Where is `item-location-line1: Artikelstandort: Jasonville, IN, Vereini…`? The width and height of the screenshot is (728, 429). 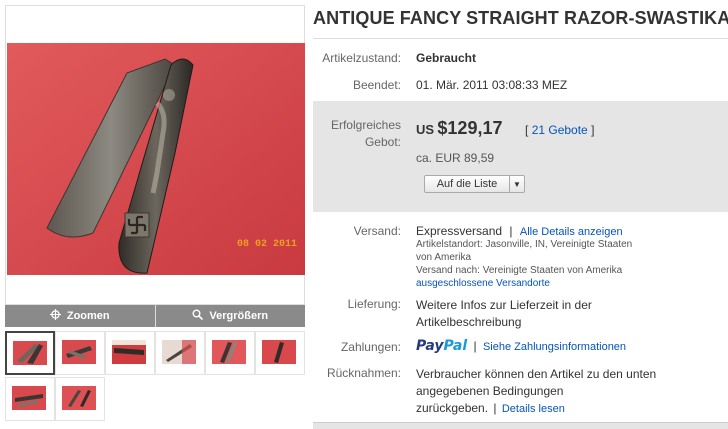
item-location-line1: Artikelstandort: Jasonville, IN, Vereini… is located at coordinates (524, 244).